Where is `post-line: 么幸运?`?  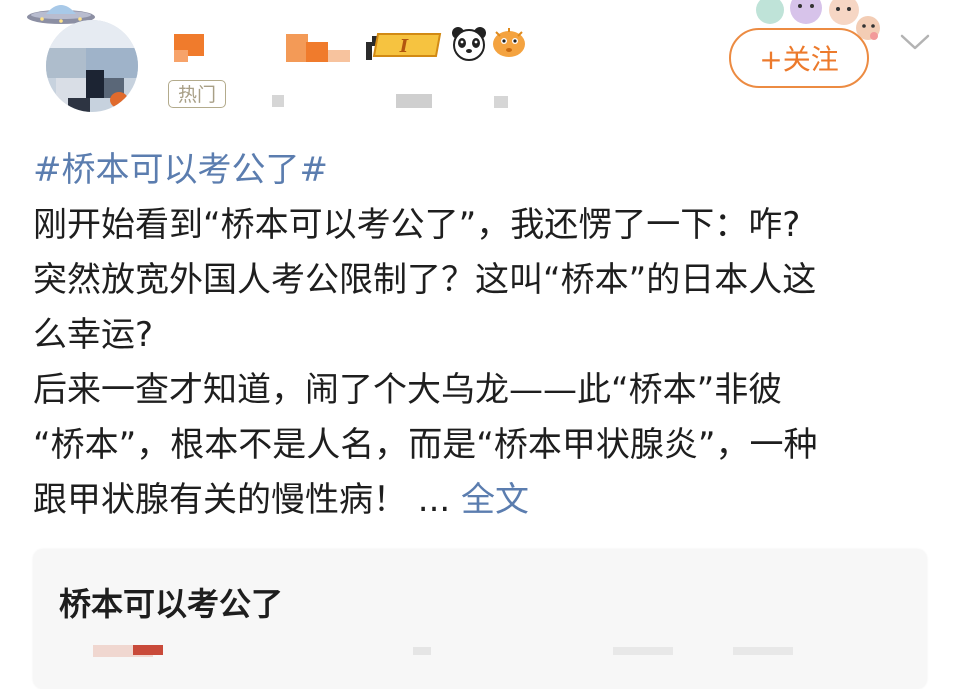 post-line: 么幸运? is located at coordinates (483, 335).